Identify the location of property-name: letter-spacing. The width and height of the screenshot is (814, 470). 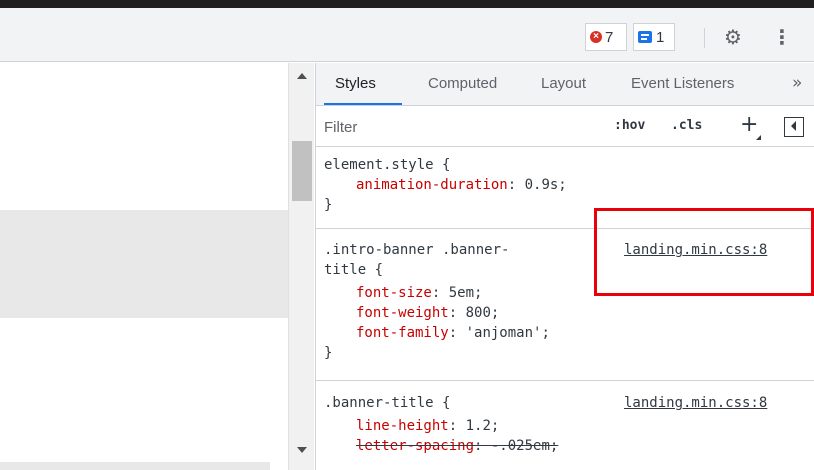
(415, 446).